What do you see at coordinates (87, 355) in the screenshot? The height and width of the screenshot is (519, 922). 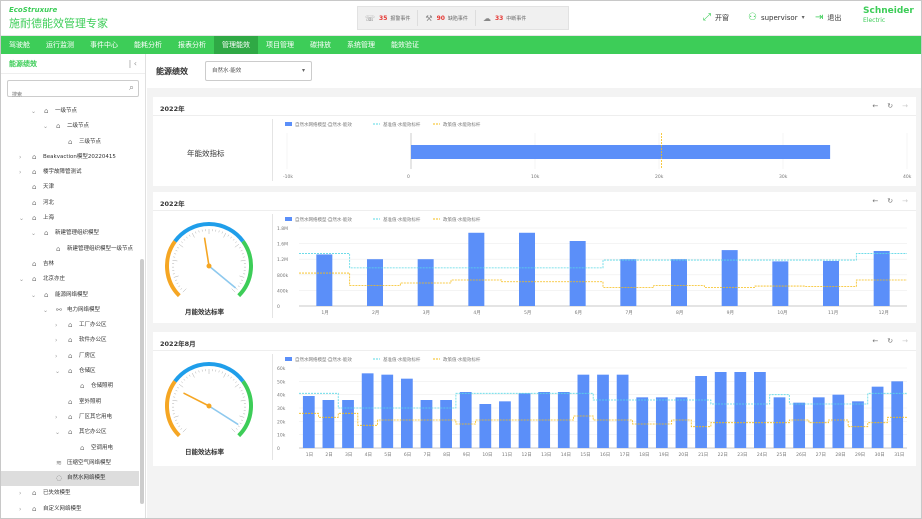 I see `tree-node-label: 厂房区` at bounding box center [87, 355].